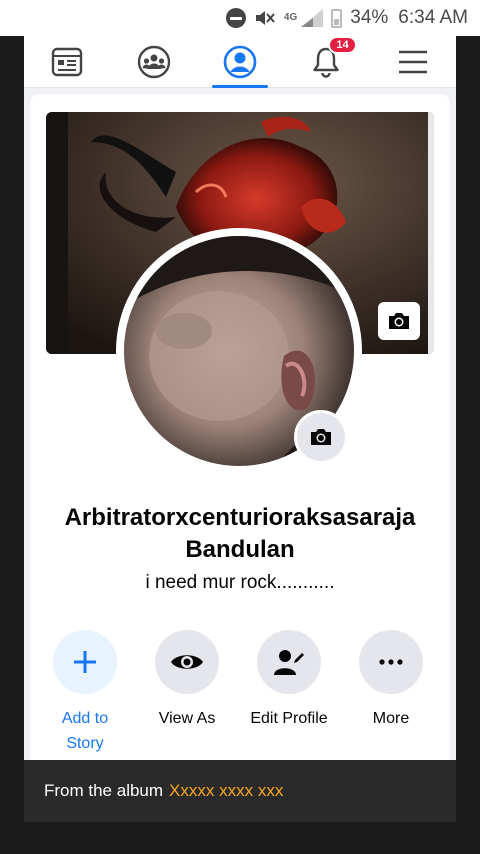 This screenshot has height=854, width=480. What do you see at coordinates (85, 662) in the screenshot?
I see `plus-icon` at bounding box center [85, 662].